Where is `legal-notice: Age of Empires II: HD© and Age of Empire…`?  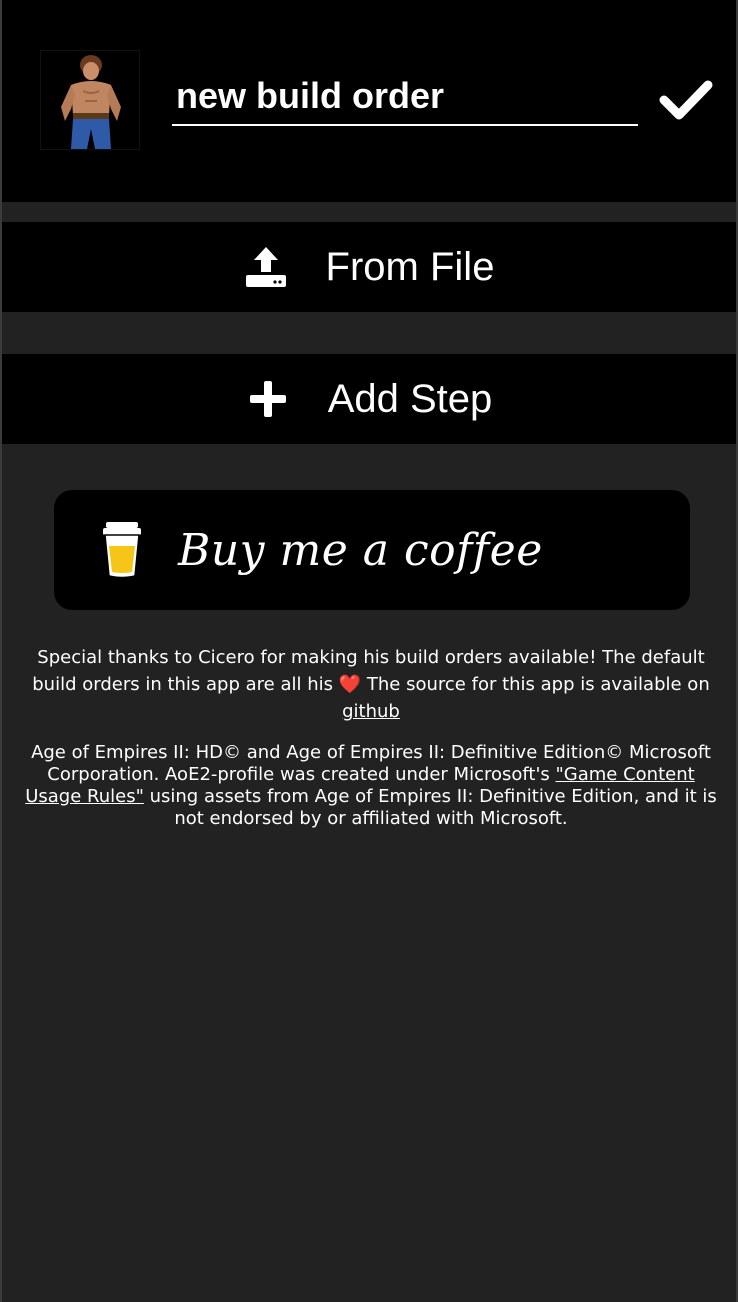 legal-notice: Age of Empires II: HD© and Age of Empire… is located at coordinates (371, 786).